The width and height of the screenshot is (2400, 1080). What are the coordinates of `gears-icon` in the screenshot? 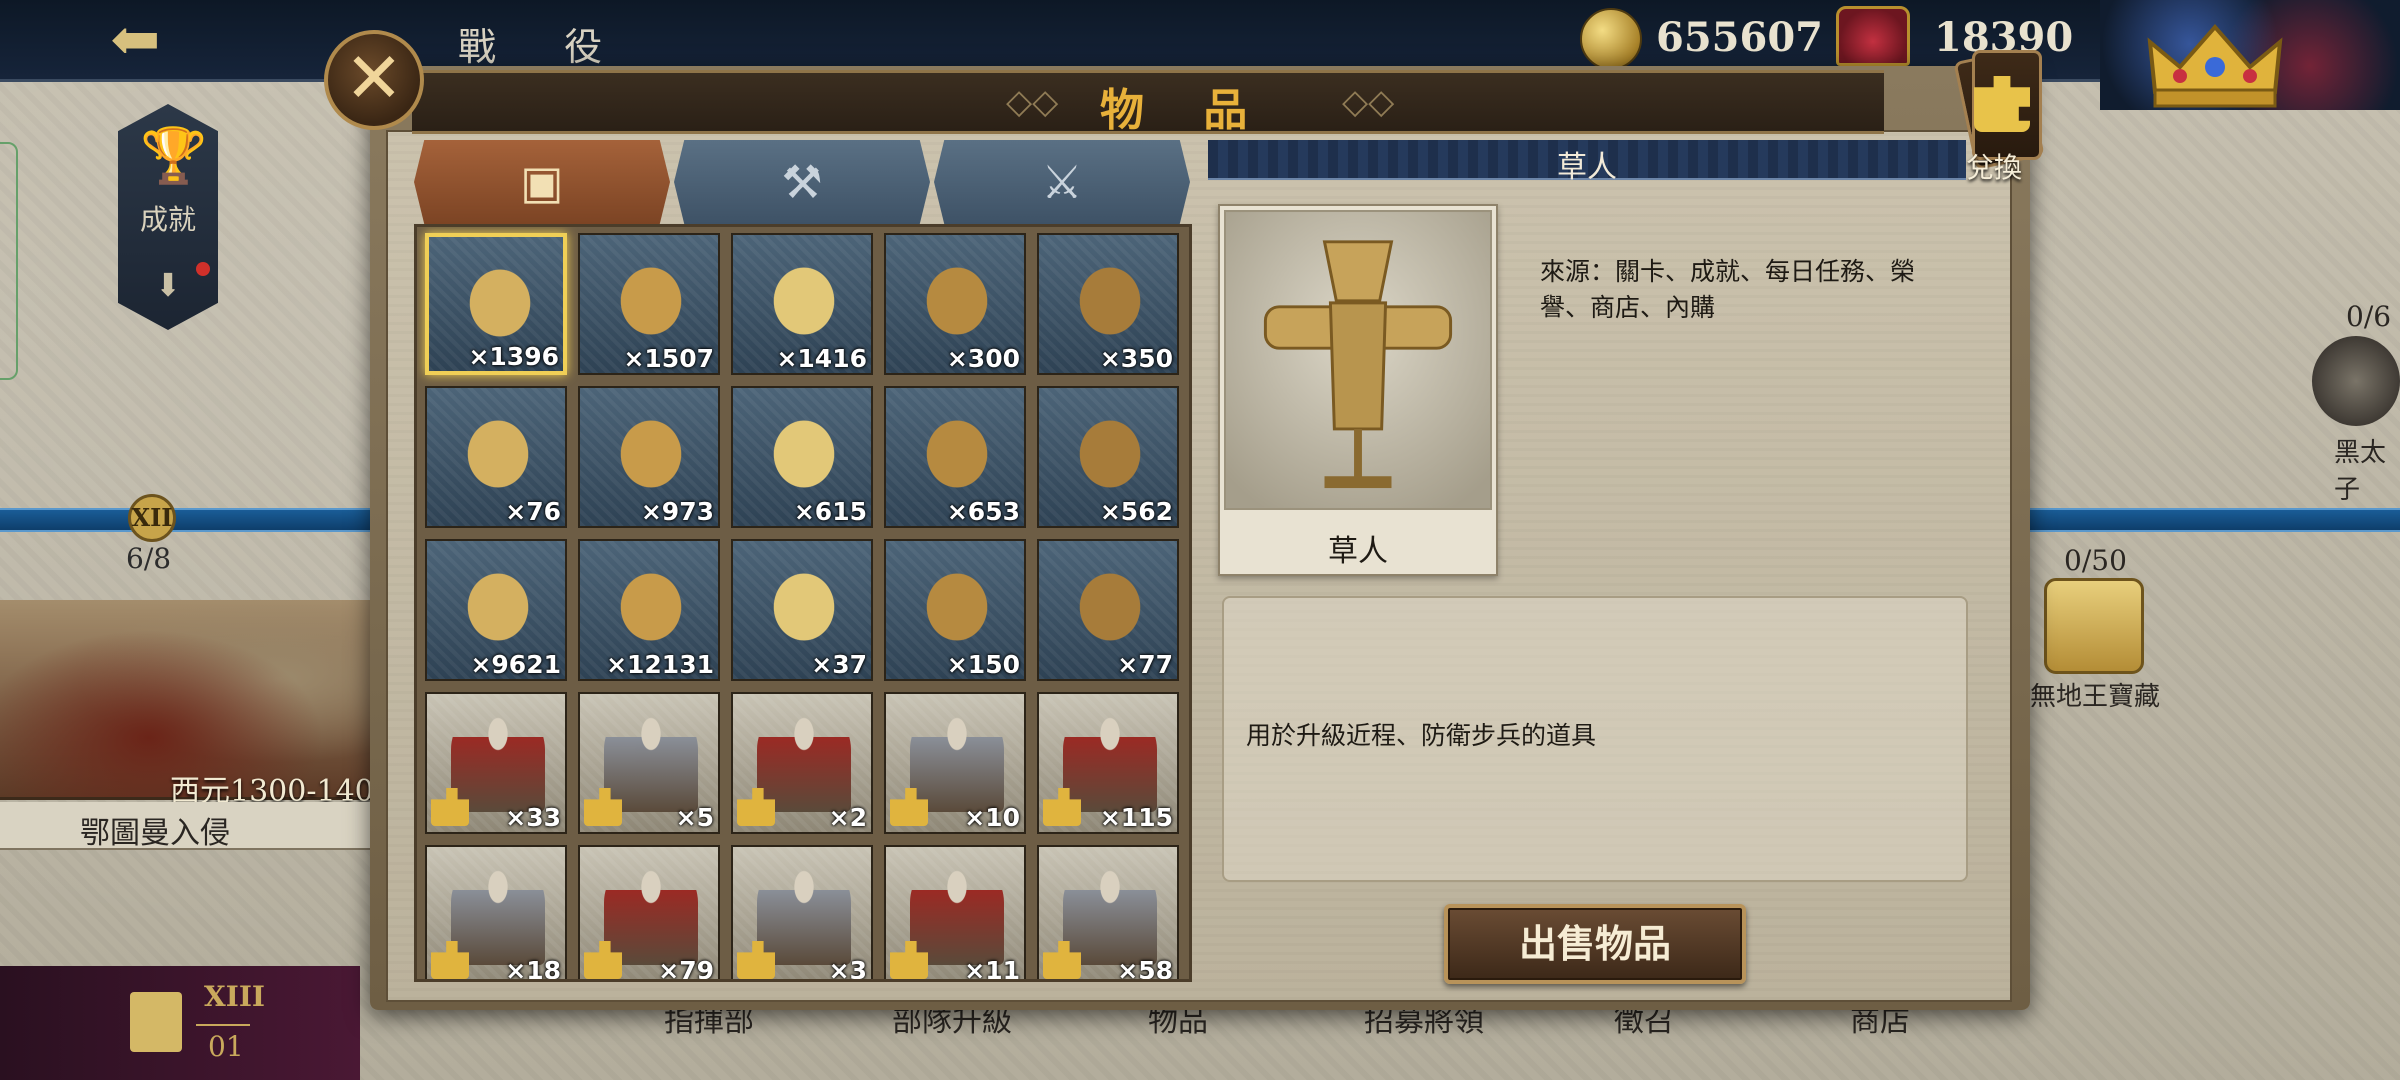 It's located at (651, 607).